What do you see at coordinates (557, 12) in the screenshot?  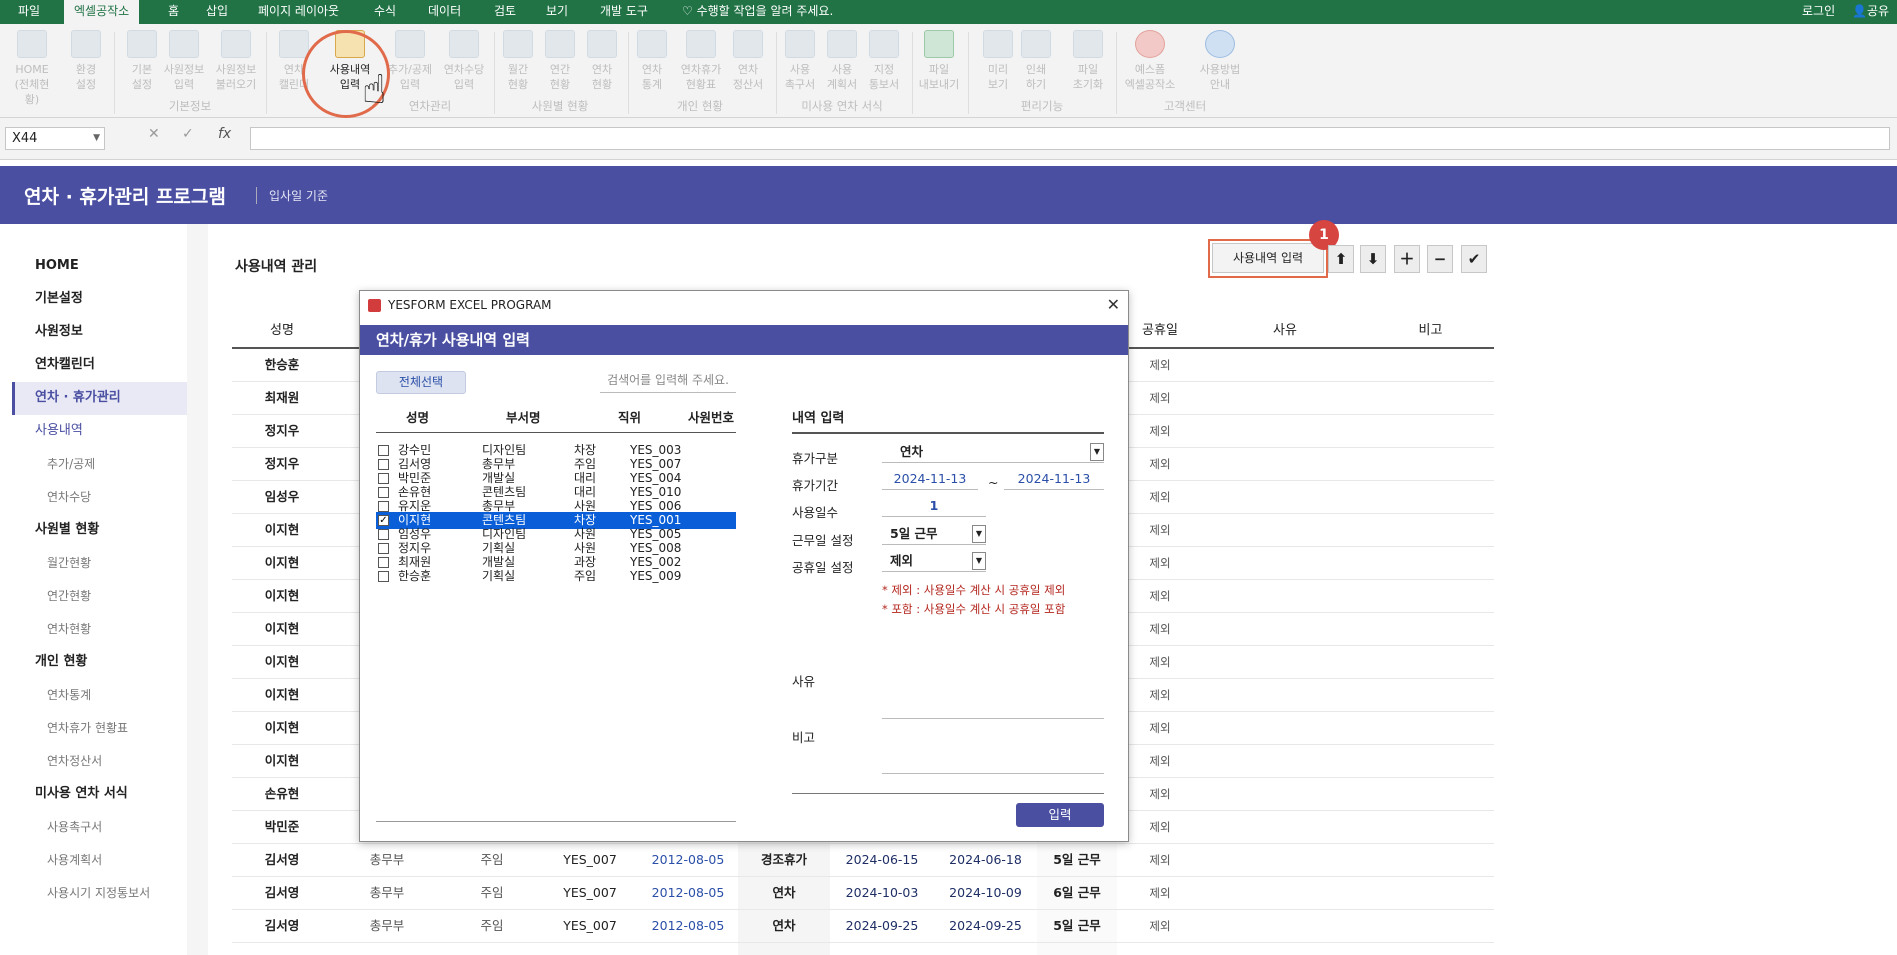 I see `tab-view: 보기` at bounding box center [557, 12].